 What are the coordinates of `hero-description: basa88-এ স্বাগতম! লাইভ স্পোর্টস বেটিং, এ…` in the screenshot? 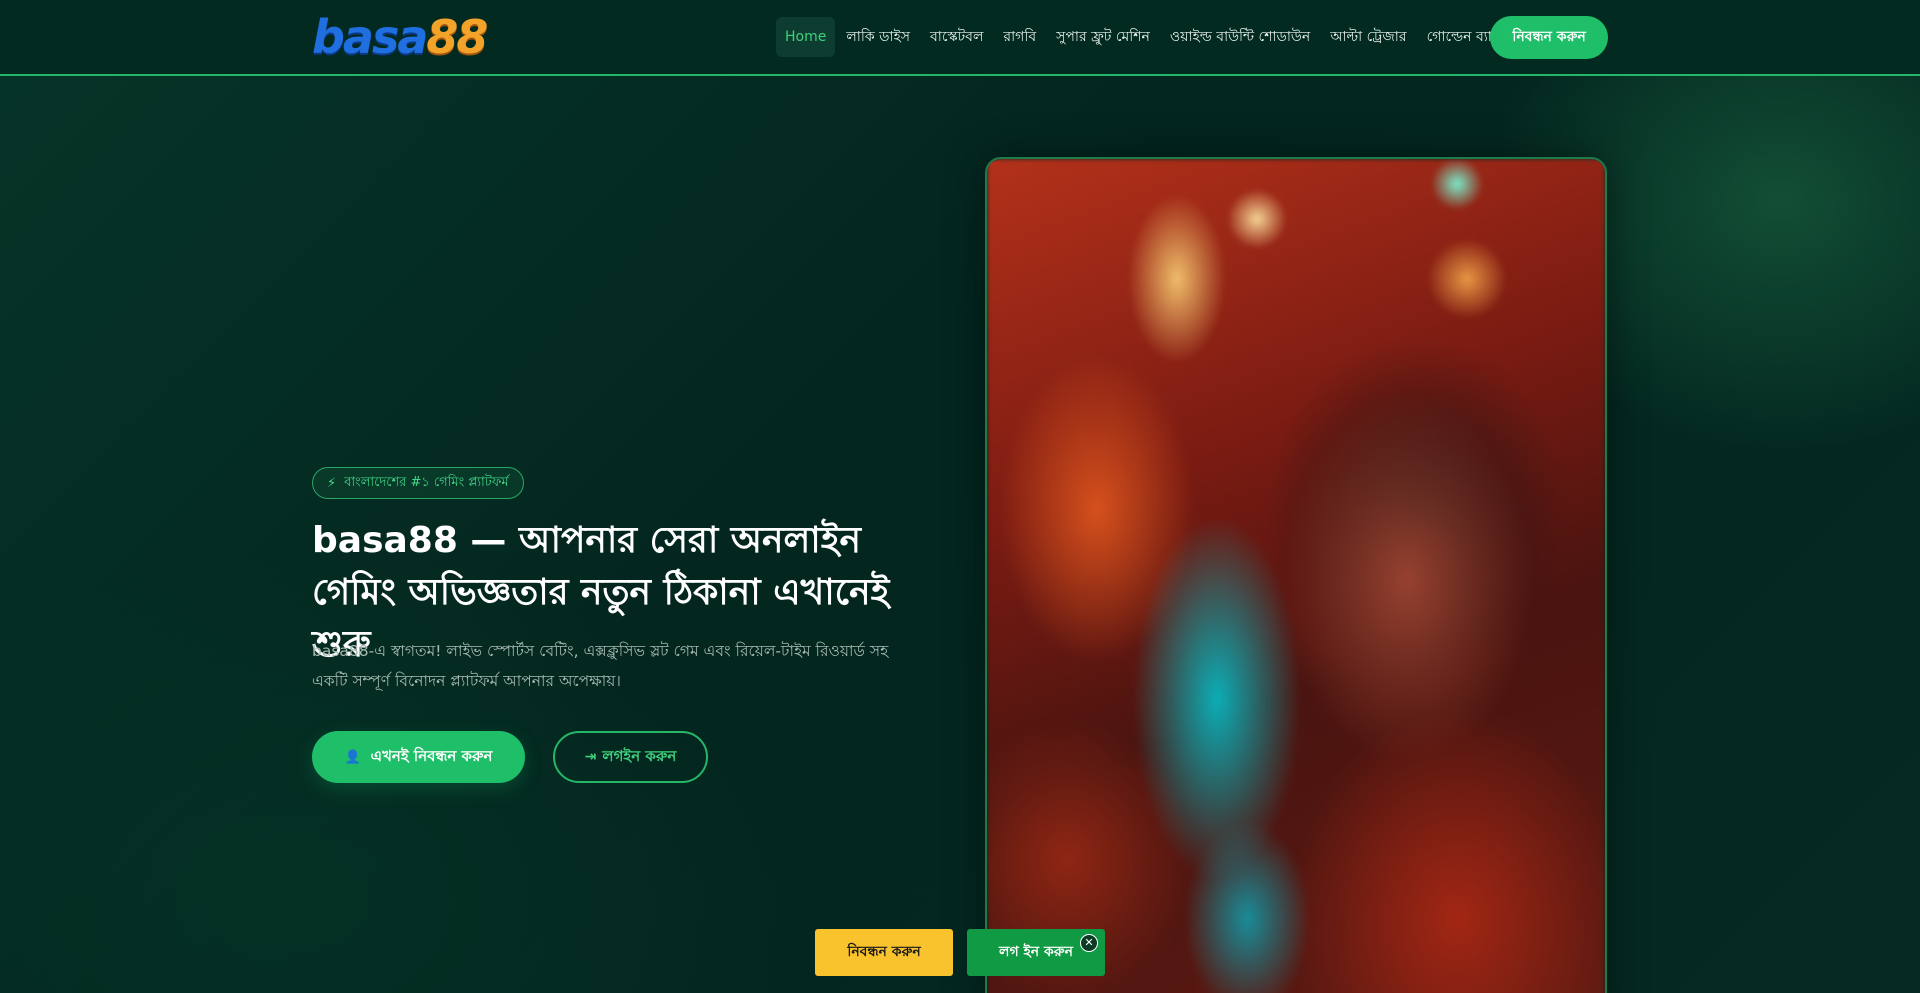 It's located at (600, 666).